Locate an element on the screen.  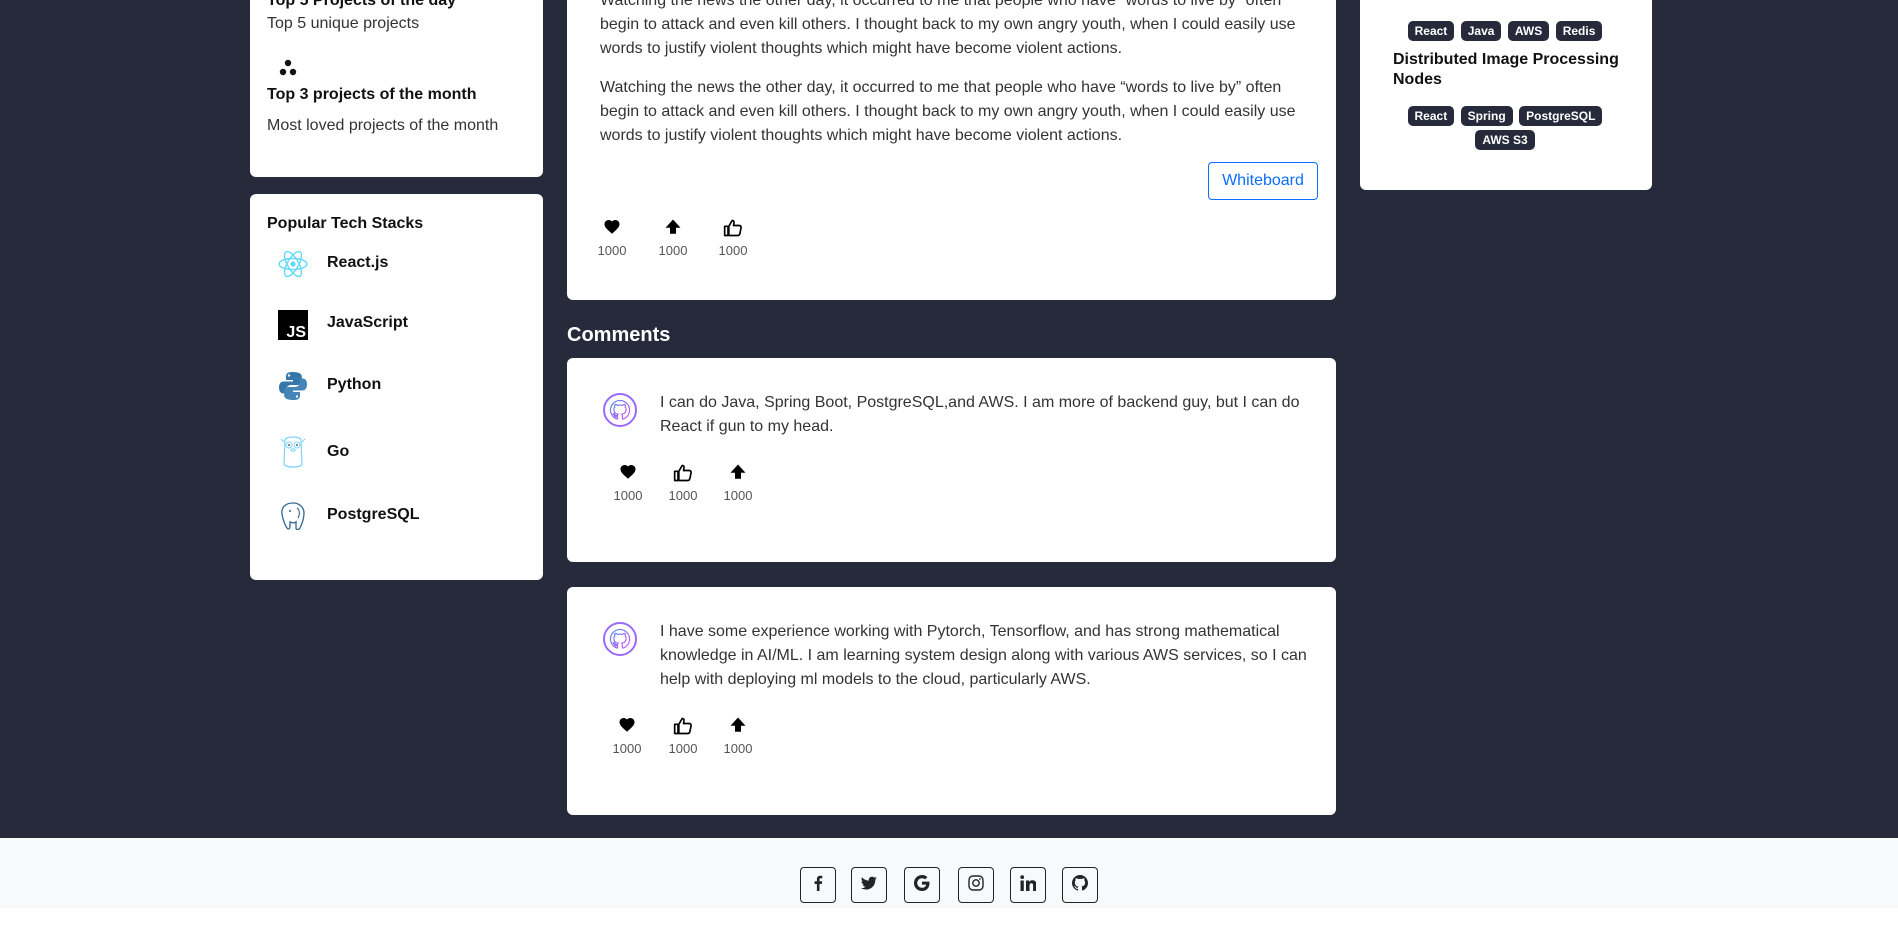
twitter-button is located at coordinates (869, 885).